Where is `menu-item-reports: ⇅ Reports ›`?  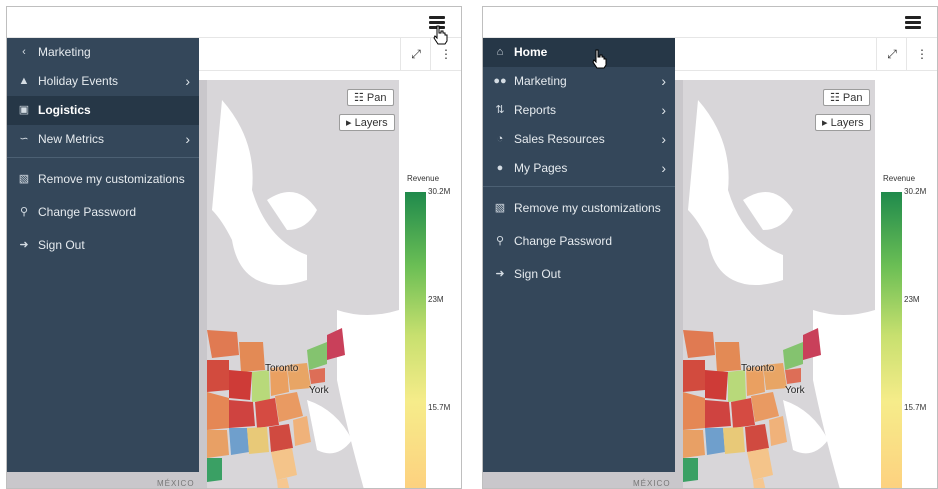
menu-item-reports: ⇅ Reports › is located at coordinates (579, 110).